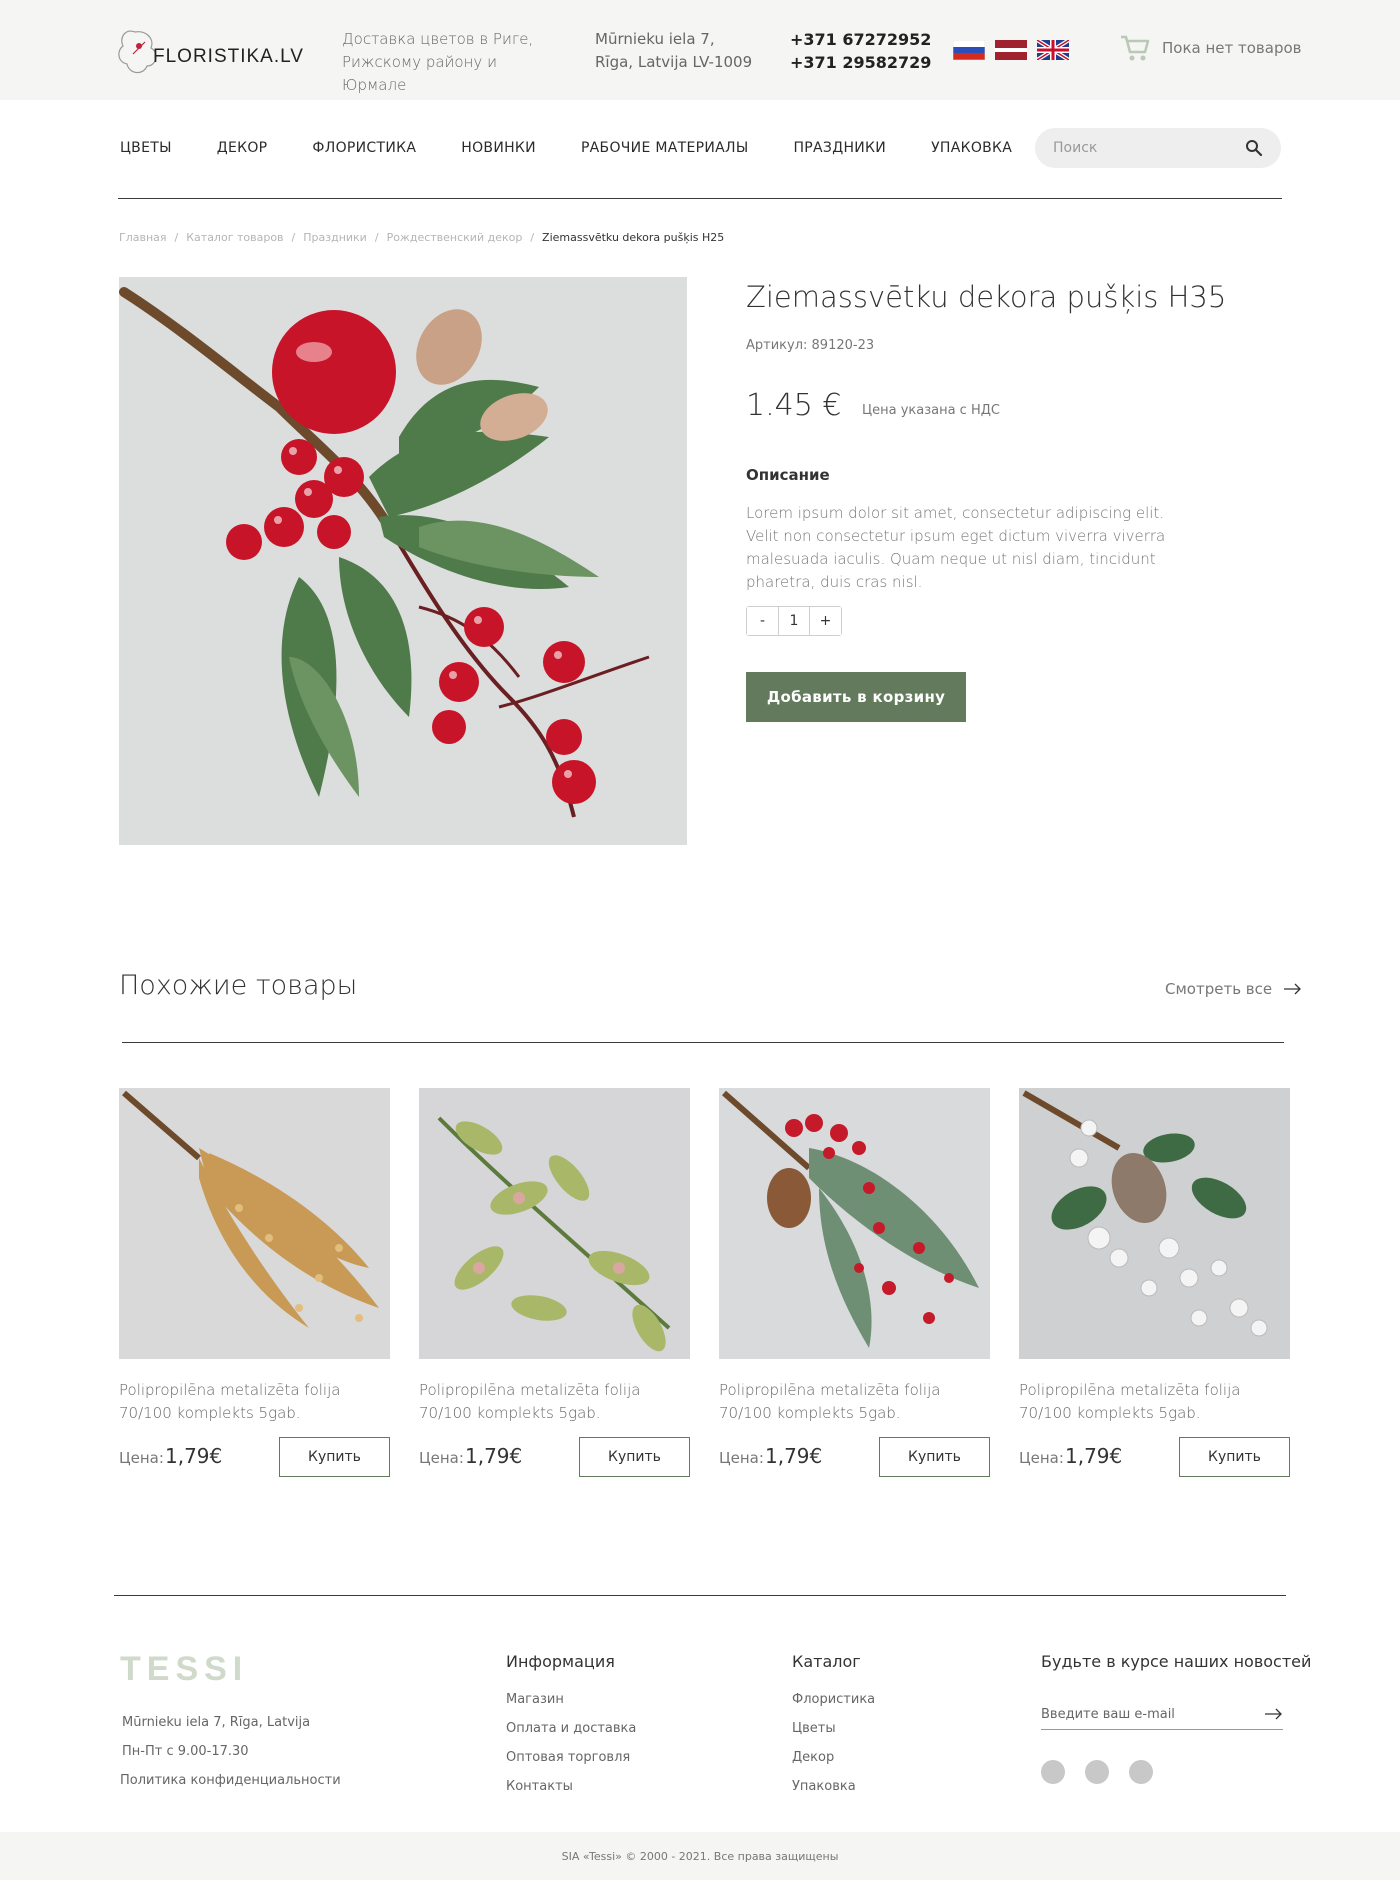 The height and width of the screenshot is (1880, 1400). What do you see at coordinates (633, 237) in the screenshot?
I see `breadcrumb-current: Ziemassvētku dekora pušķis H25` at bounding box center [633, 237].